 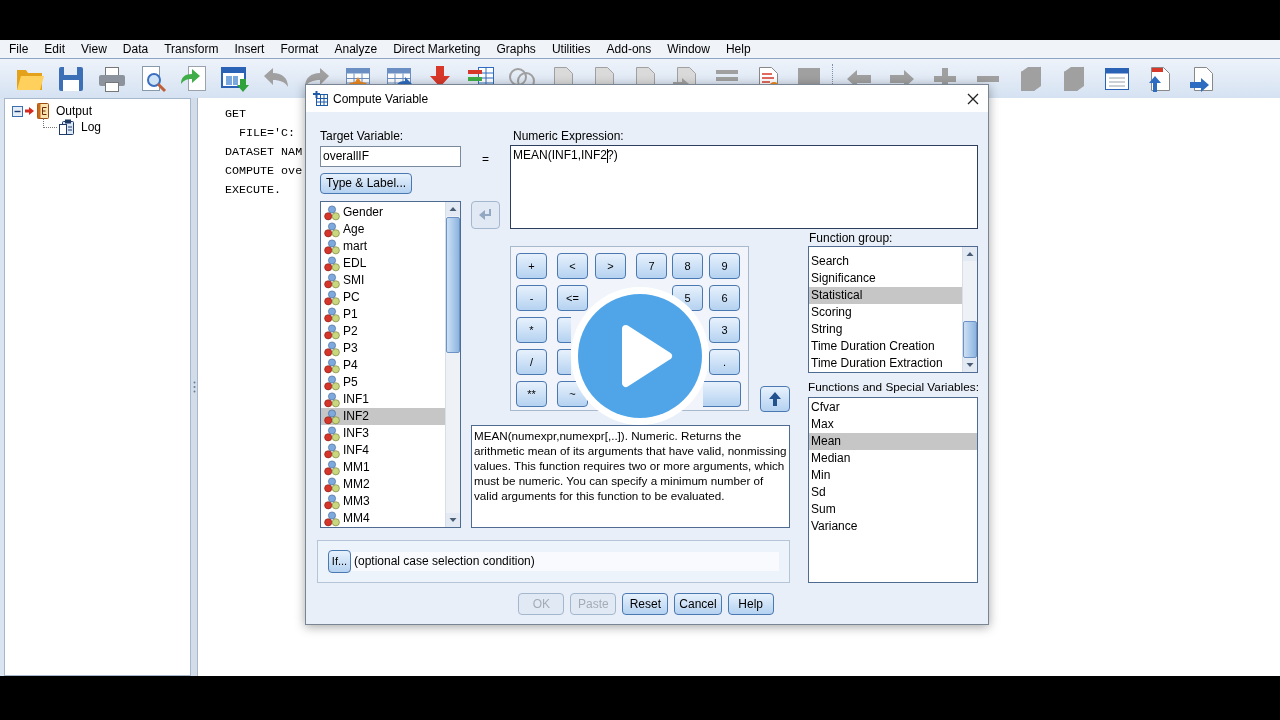 I want to click on up-arrow-icon, so click(x=775, y=399).